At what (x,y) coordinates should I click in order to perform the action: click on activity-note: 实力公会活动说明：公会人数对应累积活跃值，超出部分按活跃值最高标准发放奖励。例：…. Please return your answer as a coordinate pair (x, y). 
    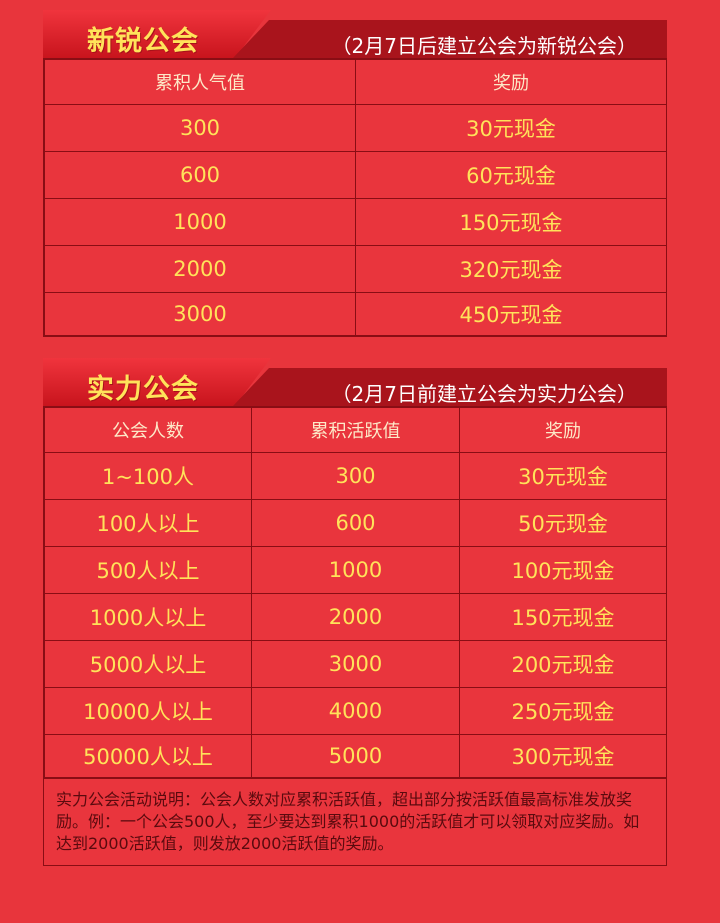
    Looking at the image, I should click on (355, 821).